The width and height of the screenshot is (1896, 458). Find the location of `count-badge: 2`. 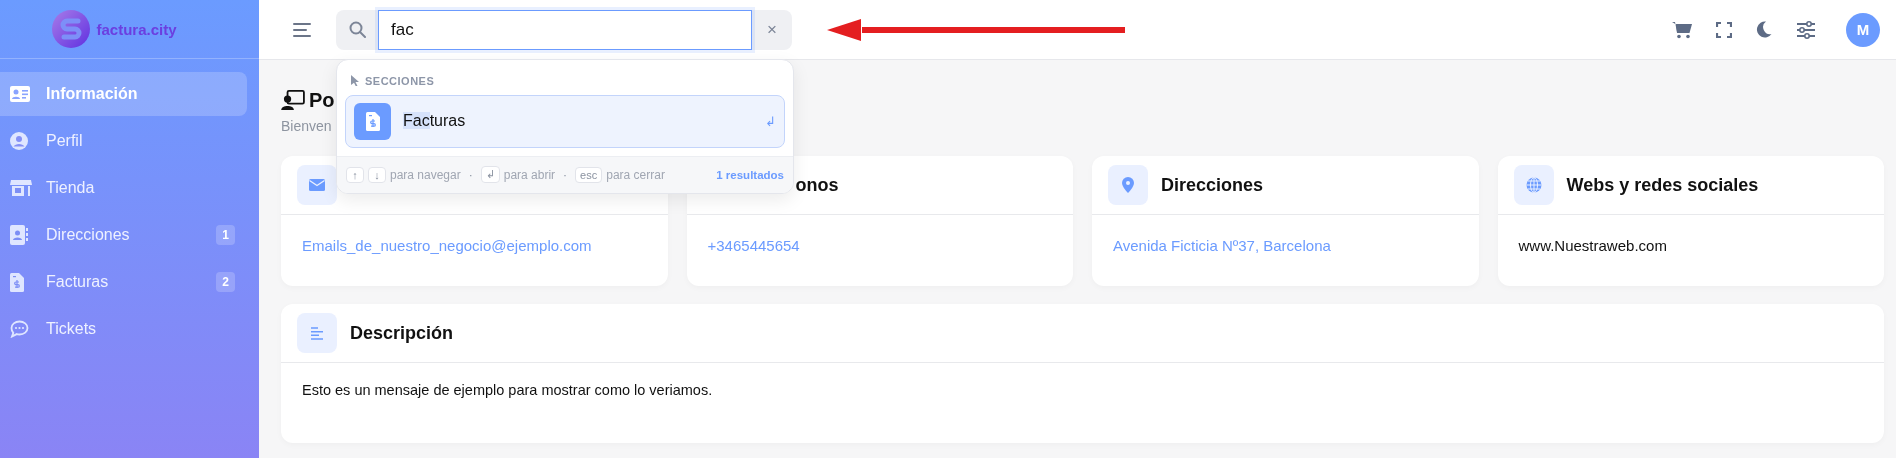

count-badge: 2 is located at coordinates (225, 282).